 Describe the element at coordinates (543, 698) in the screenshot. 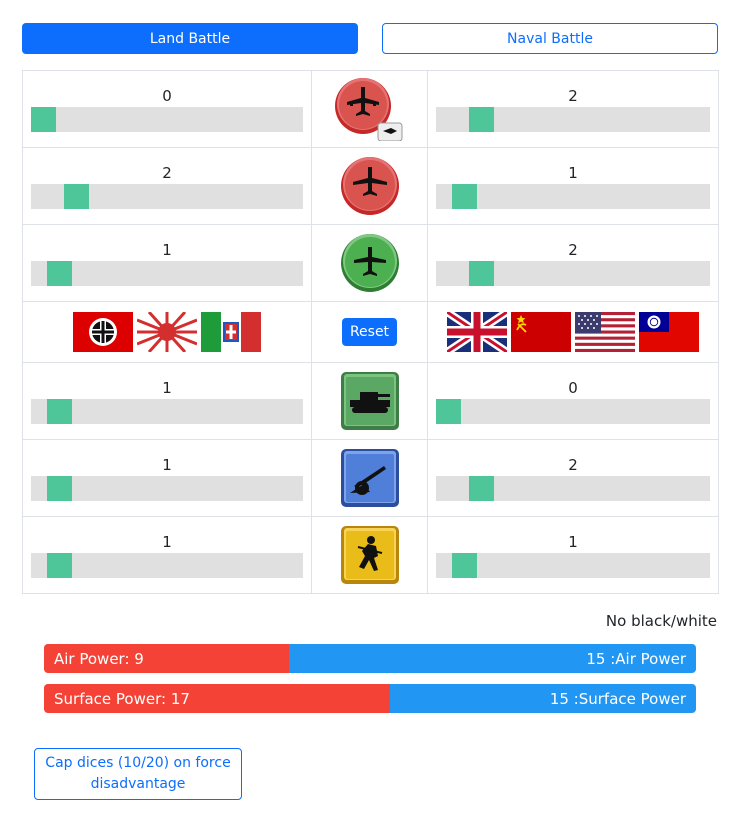

I see `allies-surface-power: 15 :Surface Power` at that location.